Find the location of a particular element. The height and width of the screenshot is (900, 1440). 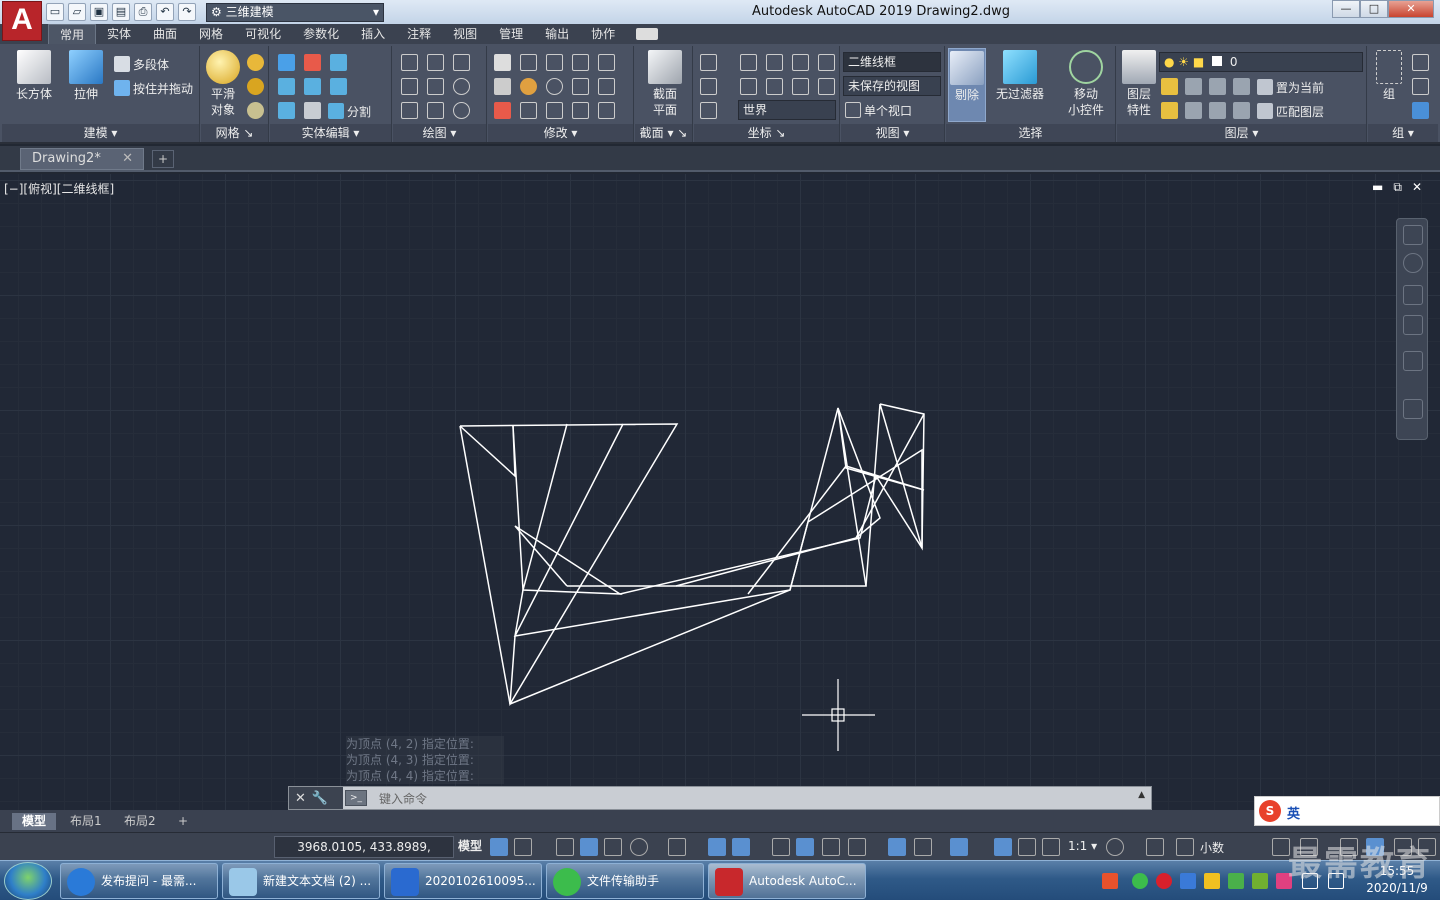

offset-icon is located at coordinates (580, 110).